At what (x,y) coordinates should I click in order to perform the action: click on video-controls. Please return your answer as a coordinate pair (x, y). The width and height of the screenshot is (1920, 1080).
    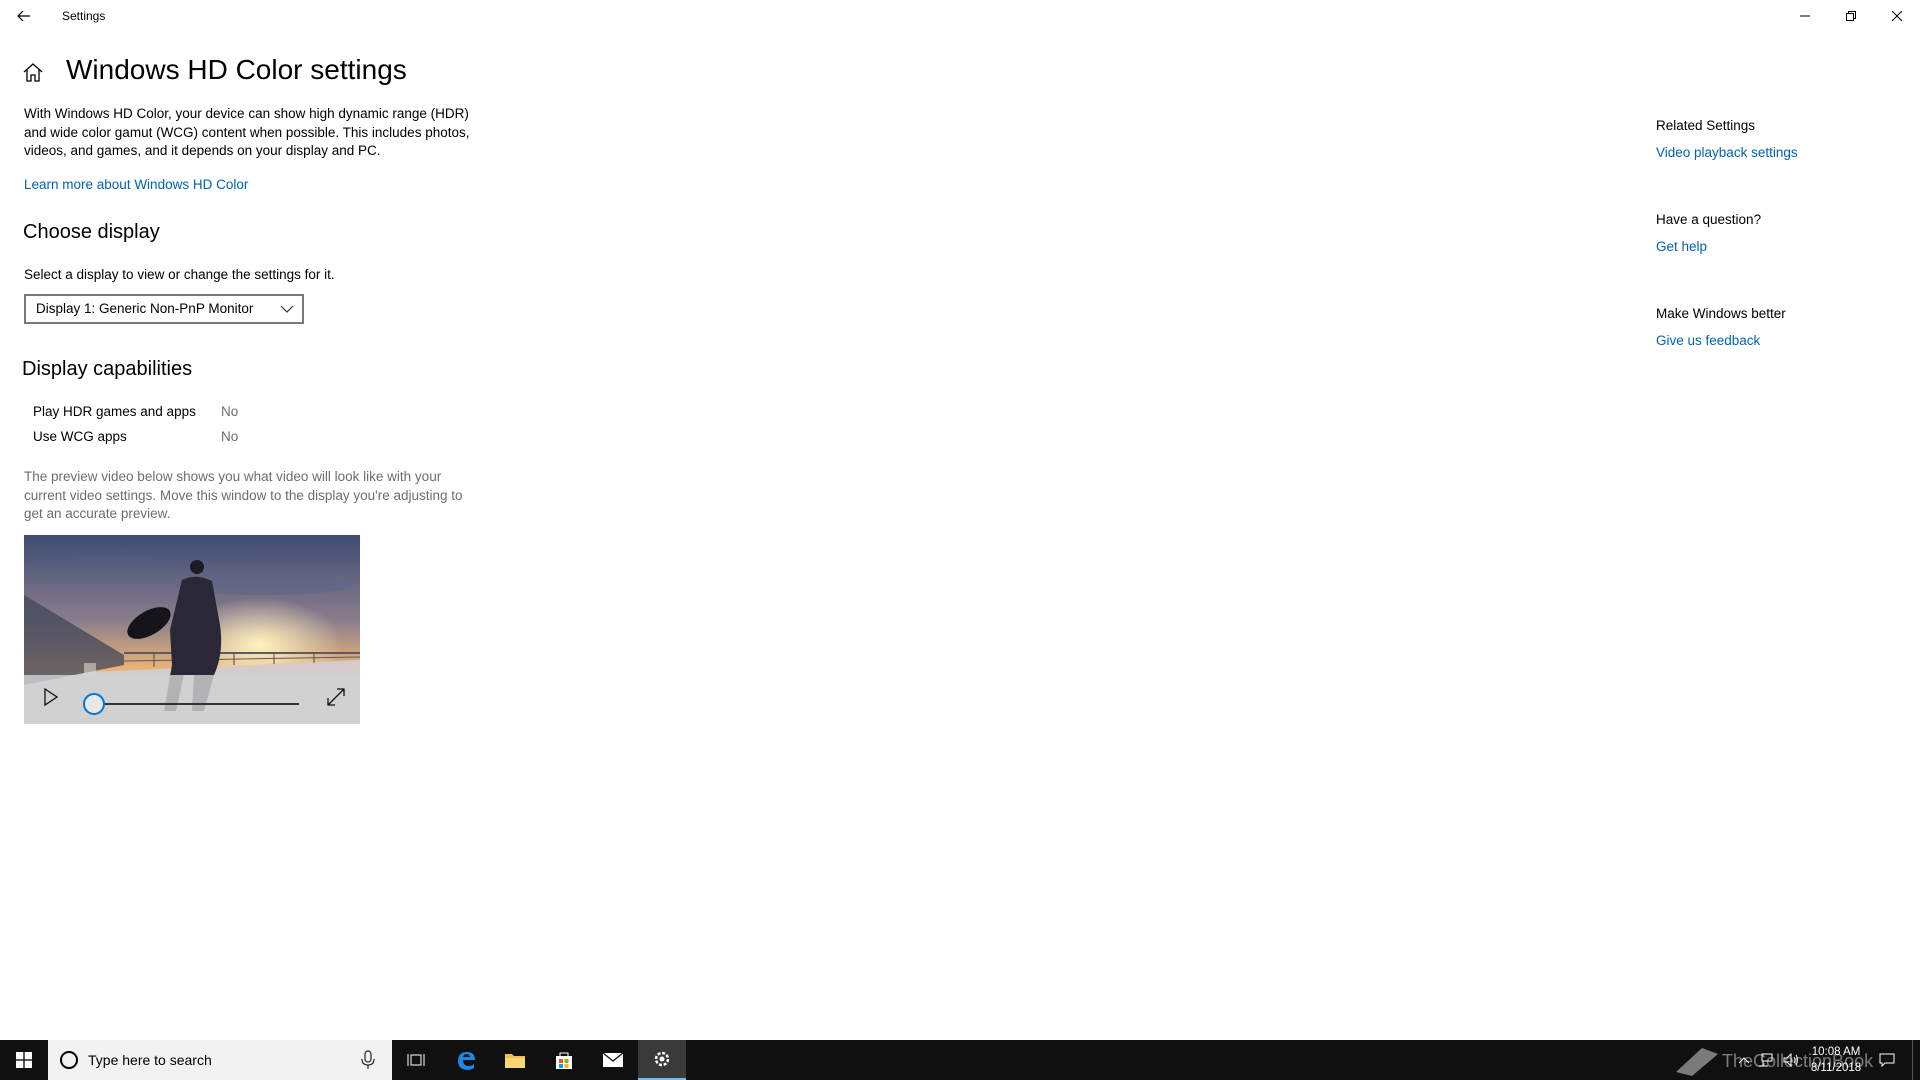
    Looking at the image, I should click on (192, 699).